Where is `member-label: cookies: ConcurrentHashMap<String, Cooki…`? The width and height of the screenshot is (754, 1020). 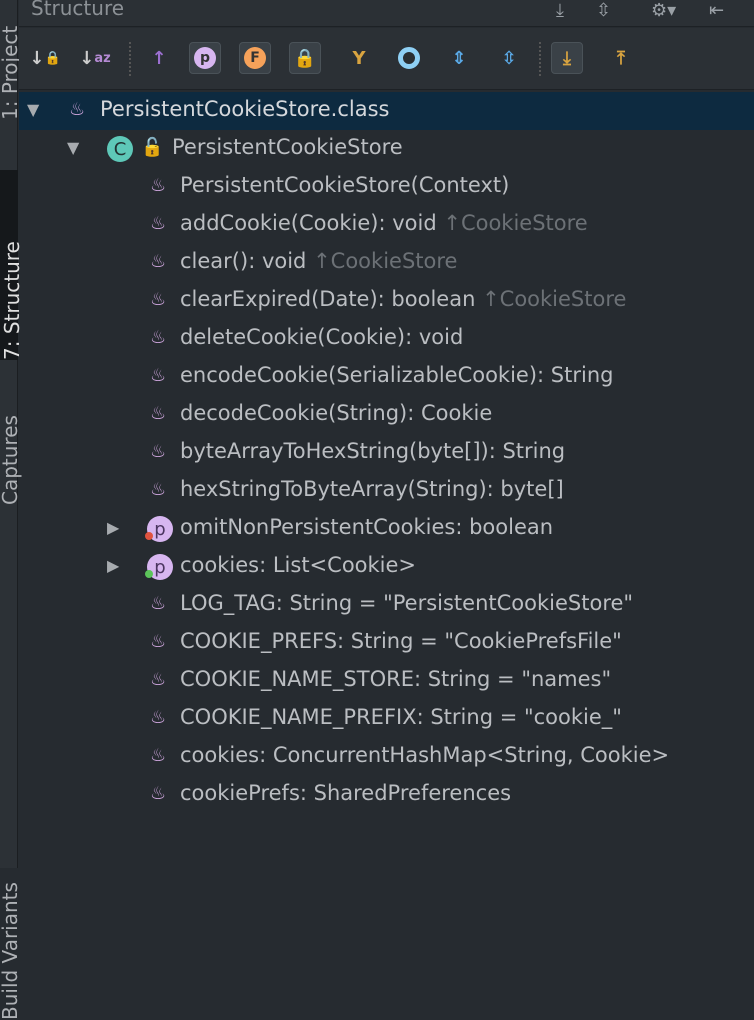
member-label: cookies: ConcurrentHashMap<String, Cooki… is located at coordinates (424, 755).